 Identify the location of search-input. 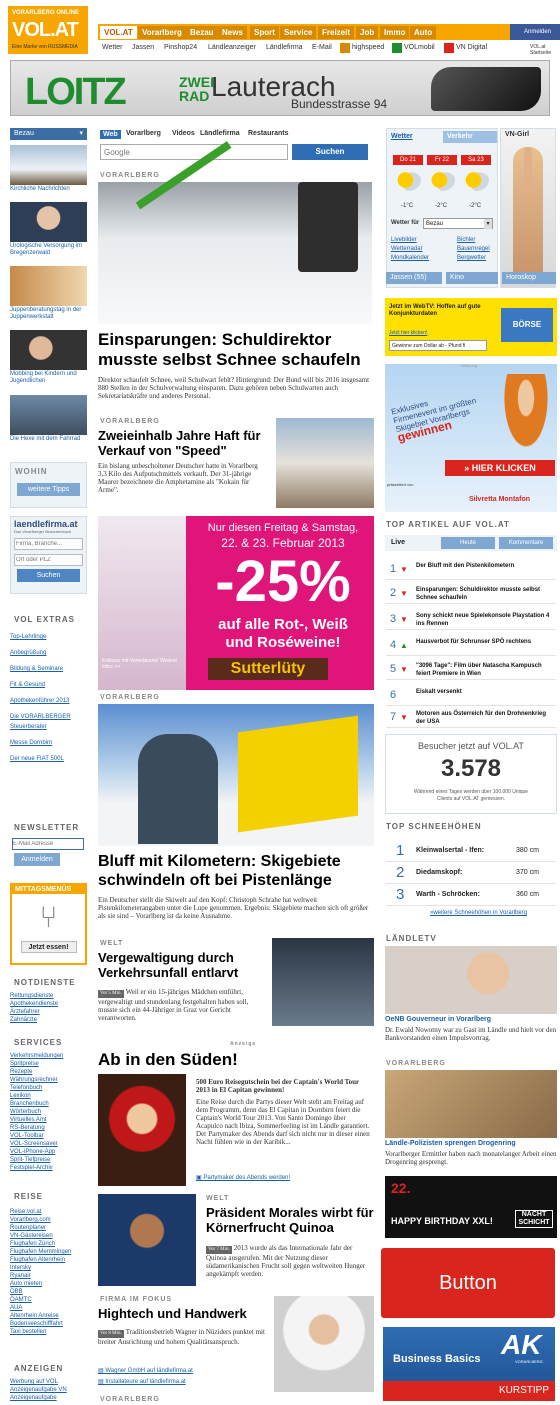
(194, 152).